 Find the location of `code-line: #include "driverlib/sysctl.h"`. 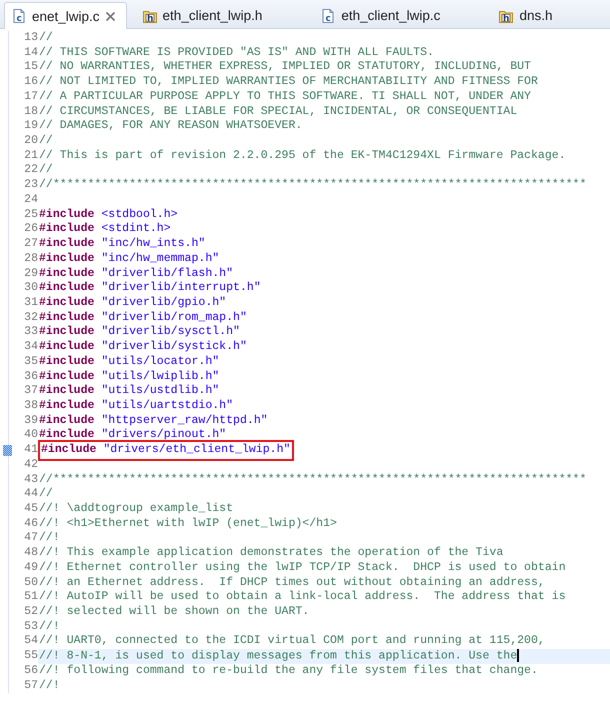

code-line: #include "driverlib/sysctl.h" is located at coordinates (139, 332).